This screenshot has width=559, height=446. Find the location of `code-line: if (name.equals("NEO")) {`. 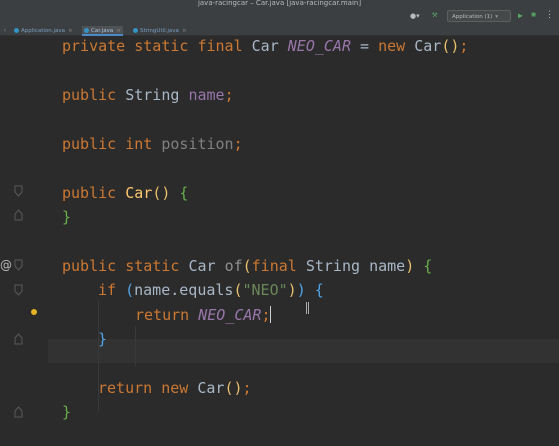

code-line: if (name.equals("NEO")) { is located at coordinates (211, 290).